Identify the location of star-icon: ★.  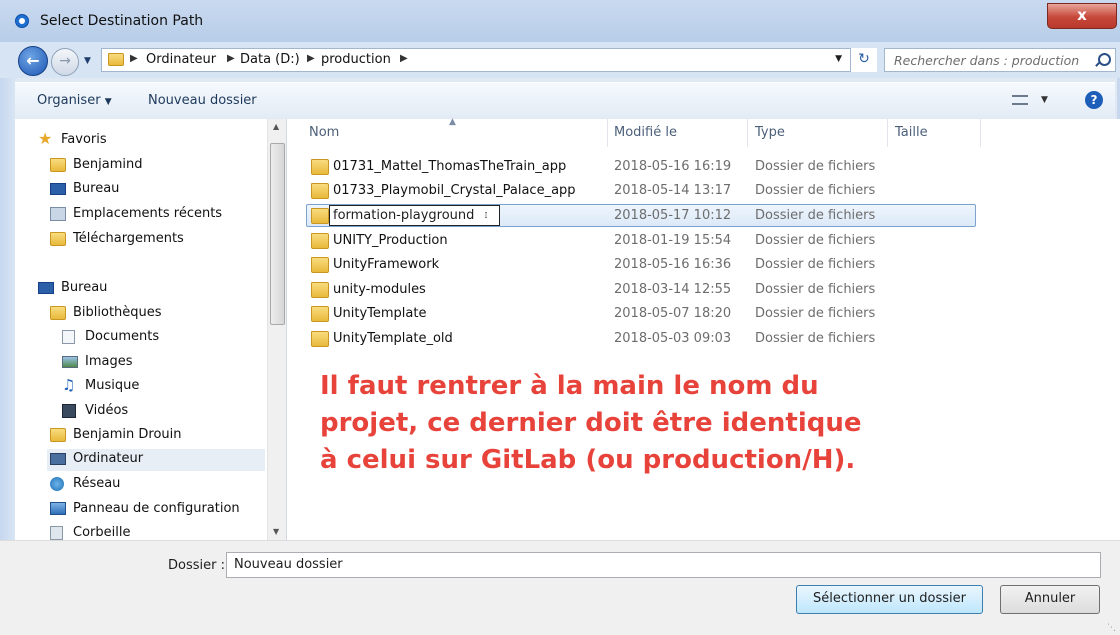
(45, 138).